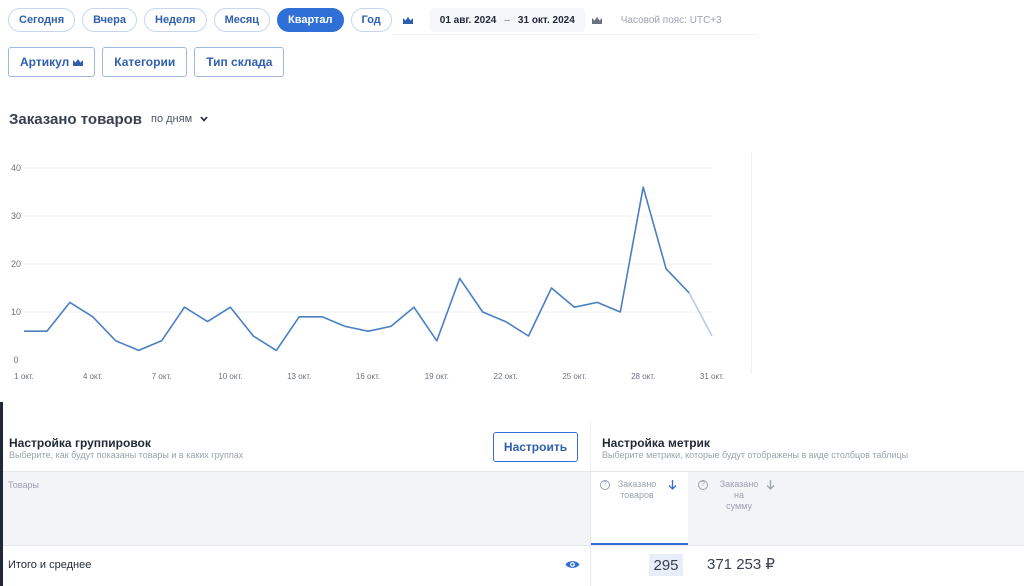 The width and height of the screenshot is (1024, 586). I want to click on column-ordered-sum: Заказано на сумму, so click(739, 495).